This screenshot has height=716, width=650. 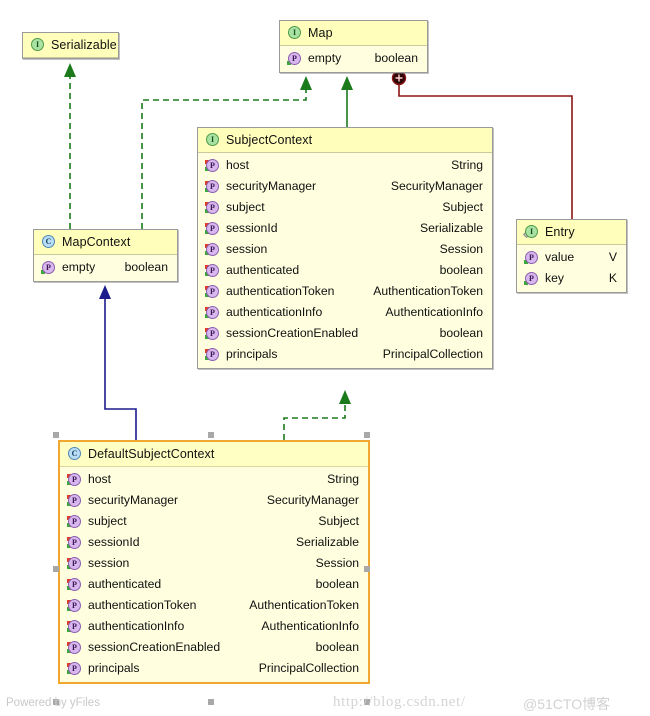 I want to click on class-name: DefaultSubjectContext, so click(x=151, y=453).